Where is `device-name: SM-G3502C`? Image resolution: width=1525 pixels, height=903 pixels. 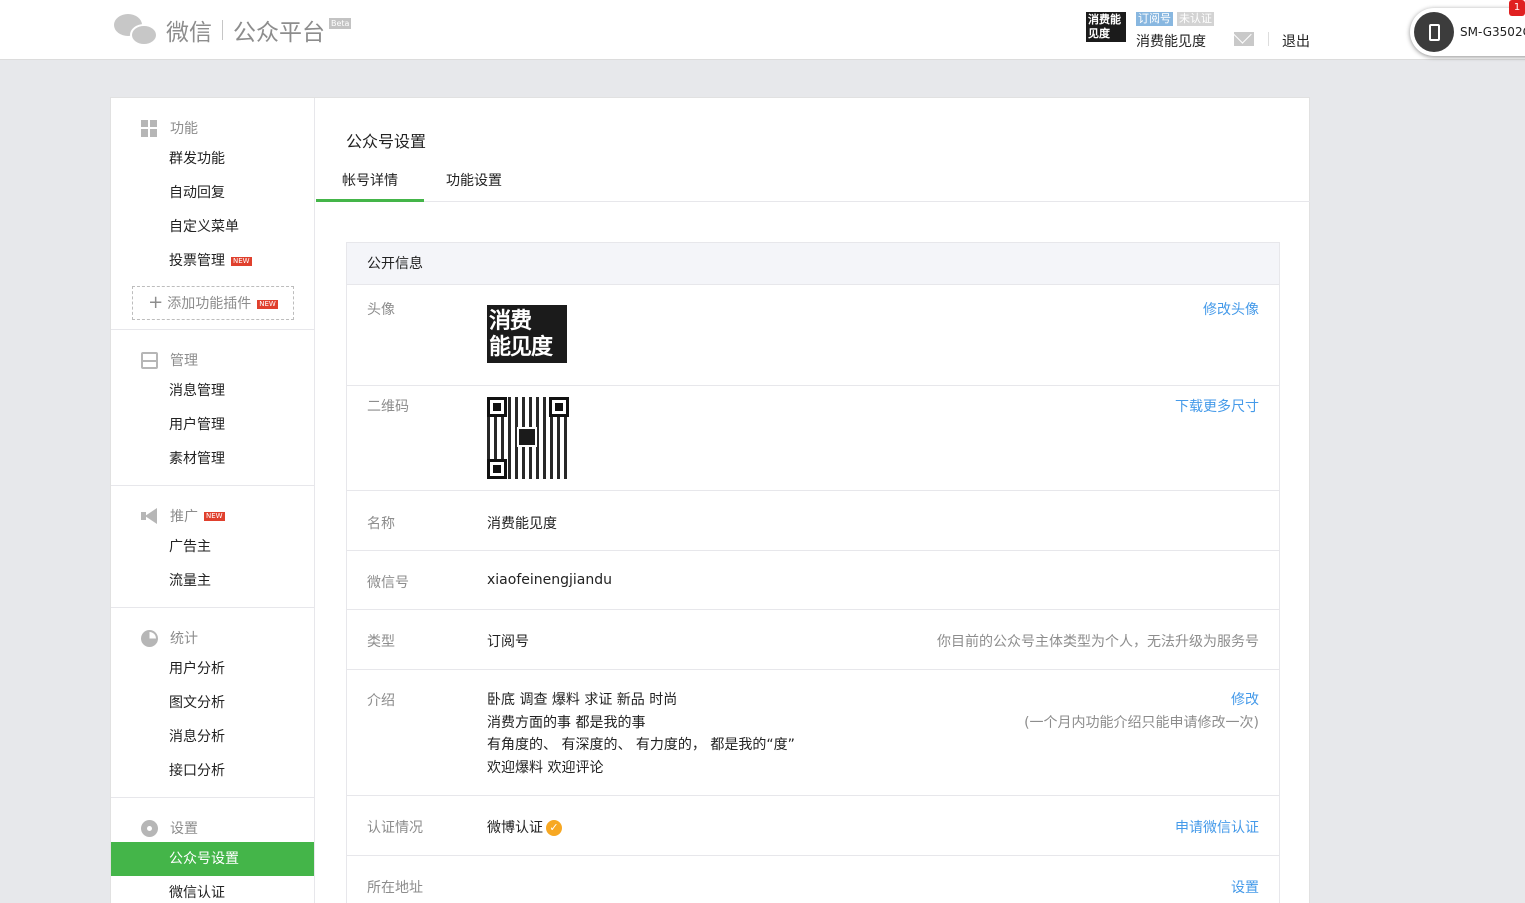 device-name: SM-G3502C is located at coordinates (1492, 32).